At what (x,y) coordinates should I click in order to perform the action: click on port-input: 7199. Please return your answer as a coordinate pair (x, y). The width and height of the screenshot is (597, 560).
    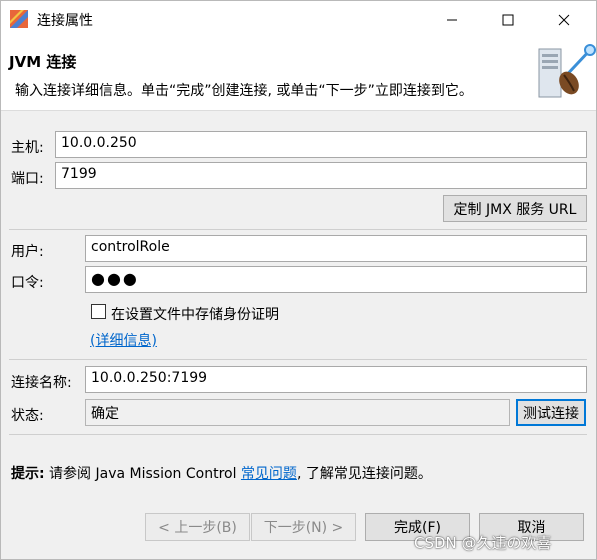
    Looking at the image, I should click on (321, 175).